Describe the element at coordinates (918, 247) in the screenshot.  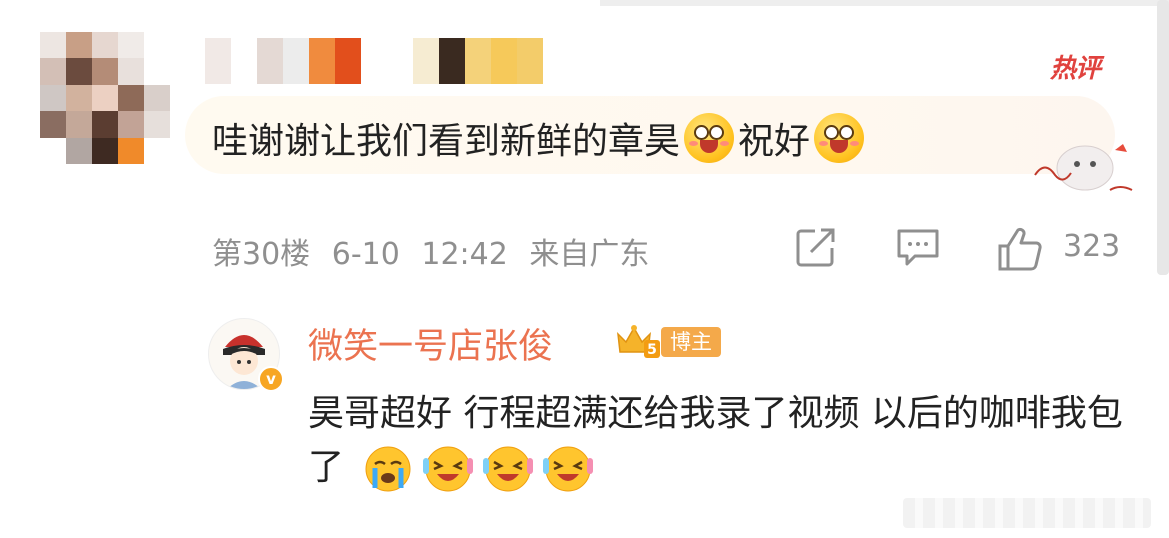
I see `comment-icon` at that location.